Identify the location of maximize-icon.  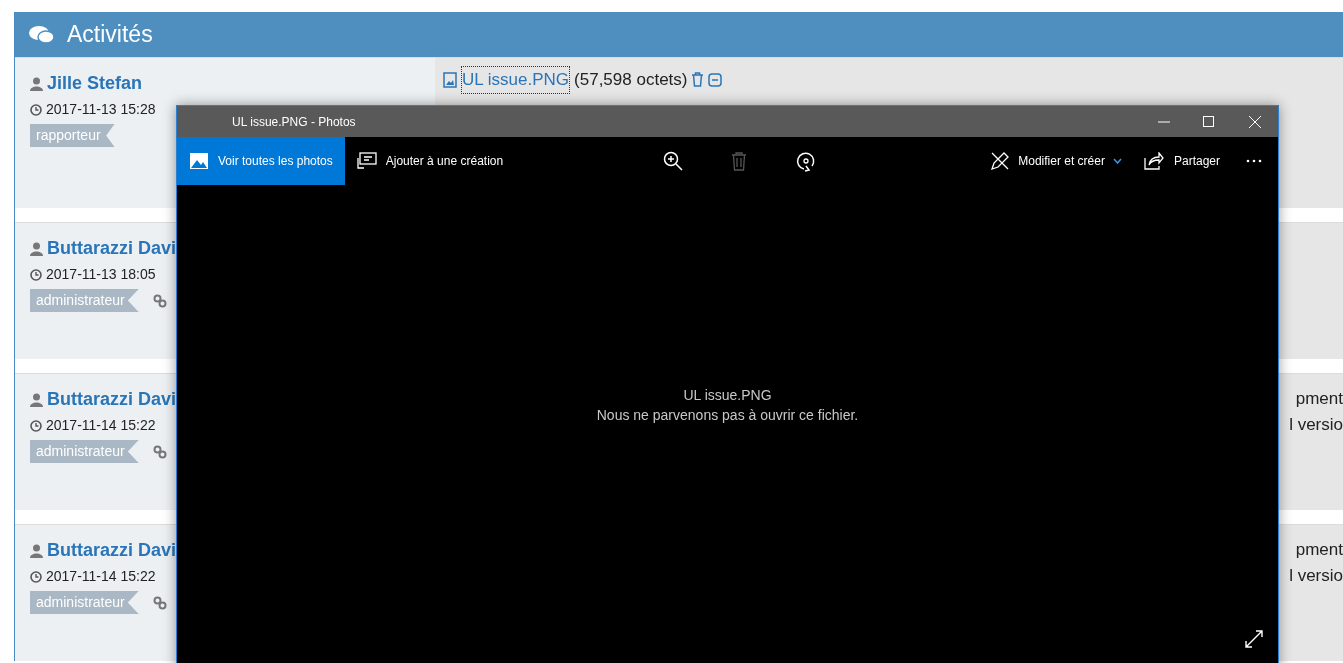
(1208, 121).